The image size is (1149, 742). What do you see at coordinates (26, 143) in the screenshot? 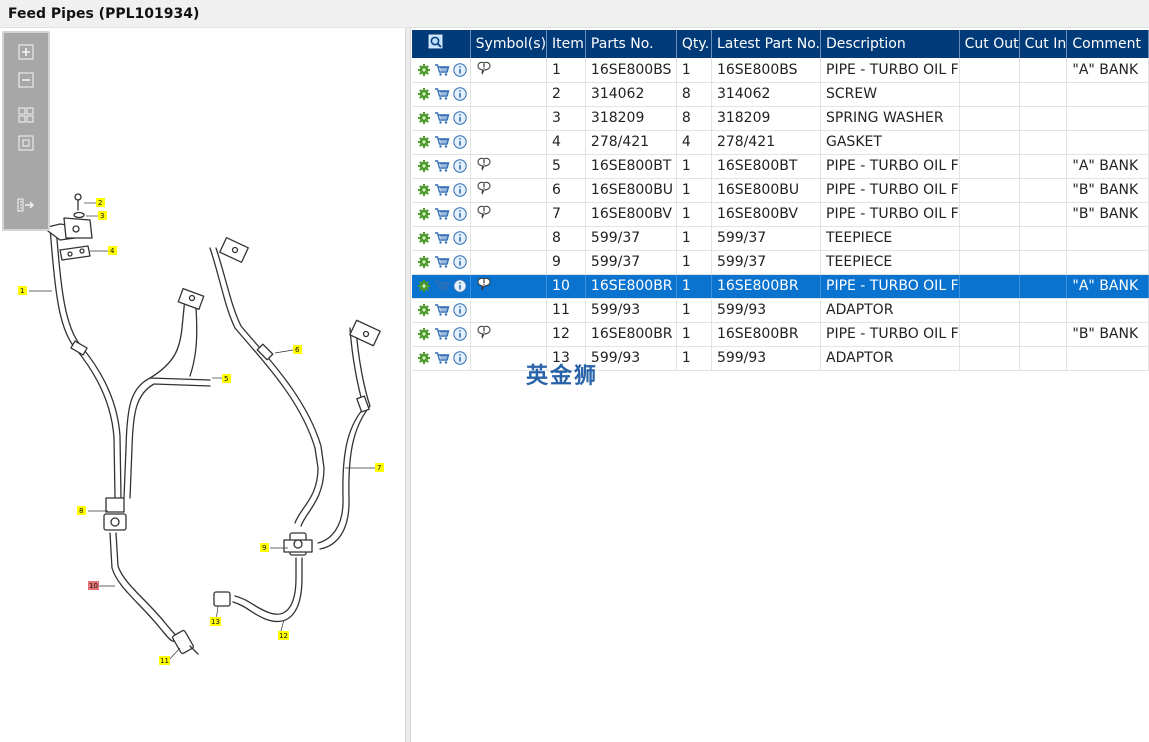
I see `fit-window-button` at bounding box center [26, 143].